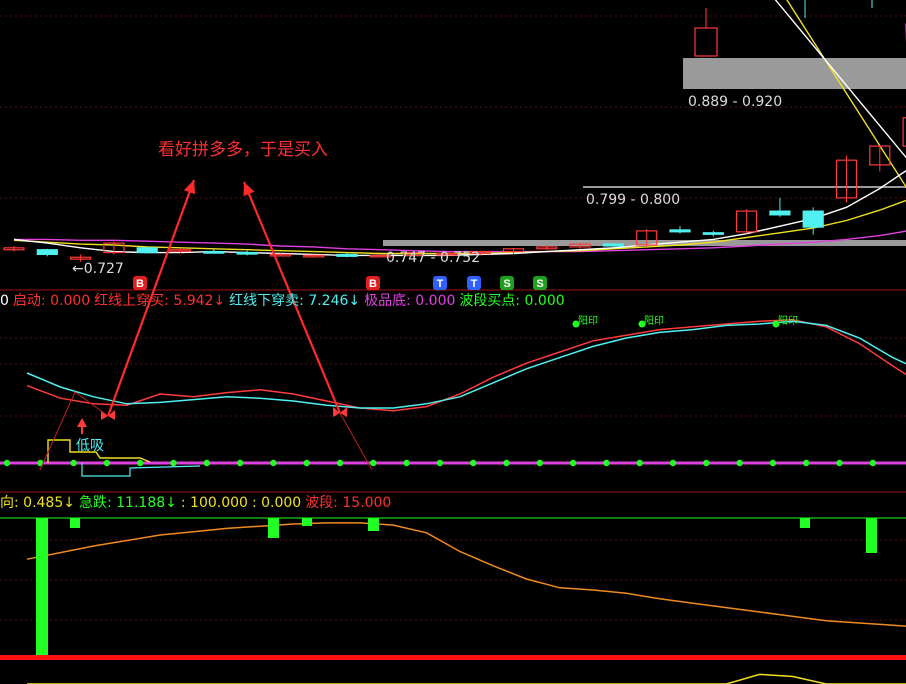 The height and width of the screenshot is (684, 906). What do you see at coordinates (295, 301) in the screenshot?
I see `indicator1-legend-item: 红线下穿卖: 7.246↓` at bounding box center [295, 301].